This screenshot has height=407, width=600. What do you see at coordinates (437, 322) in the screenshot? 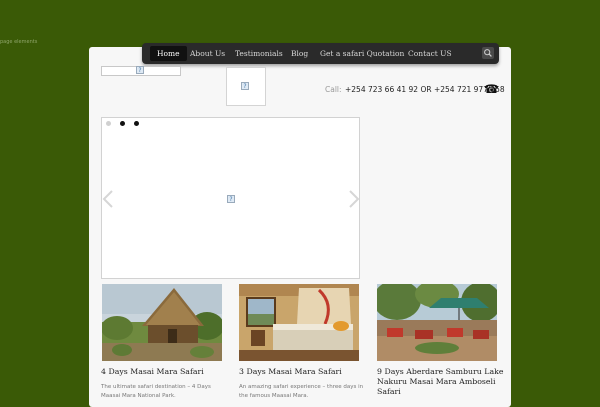
I see `tour-image-aberdare-amboseli-9-days` at bounding box center [437, 322].